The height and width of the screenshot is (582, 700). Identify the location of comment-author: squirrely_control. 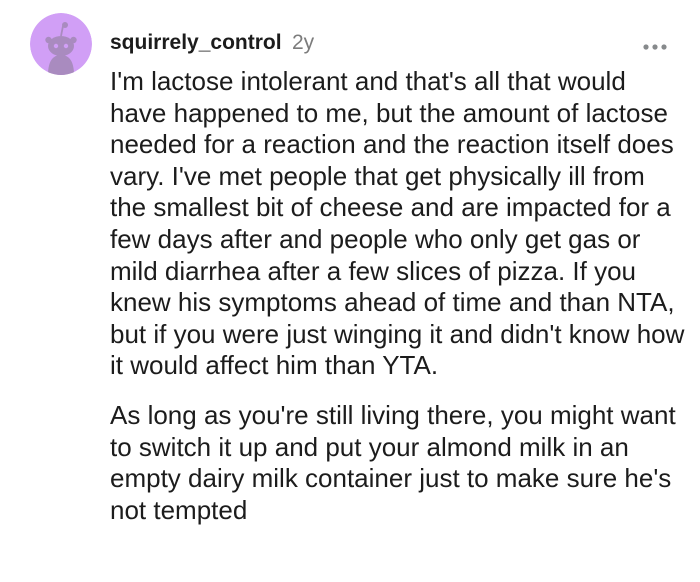
(196, 43).